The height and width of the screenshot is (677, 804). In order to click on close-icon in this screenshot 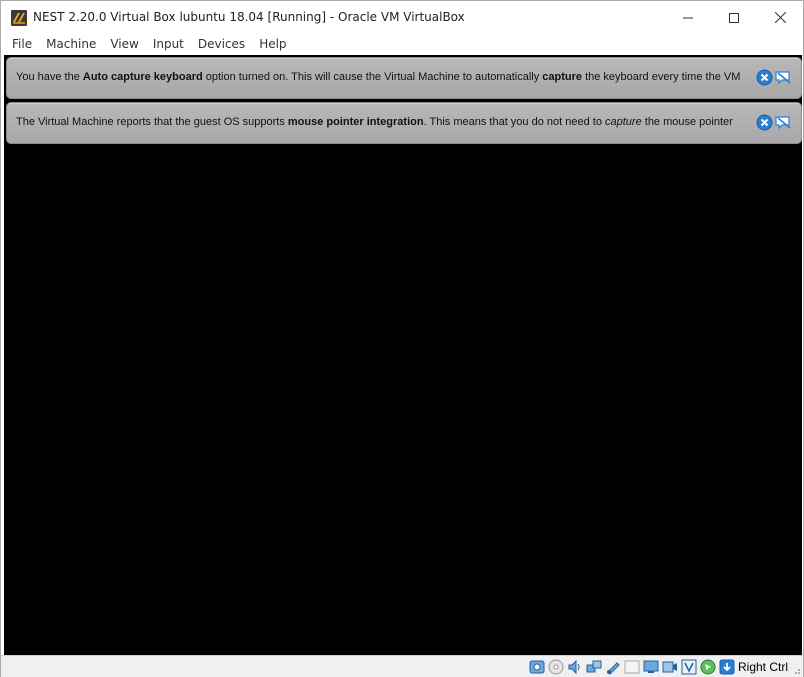, I will do `click(780, 17)`.